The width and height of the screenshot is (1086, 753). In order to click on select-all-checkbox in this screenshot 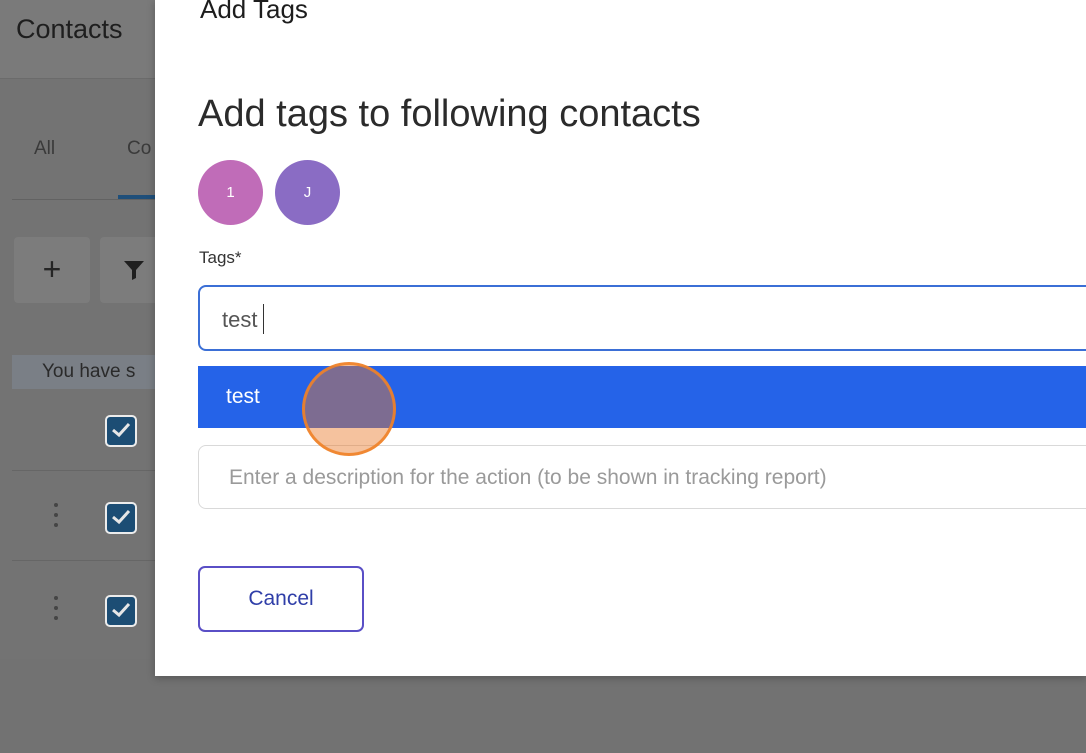, I will do `click(121, 431)`.